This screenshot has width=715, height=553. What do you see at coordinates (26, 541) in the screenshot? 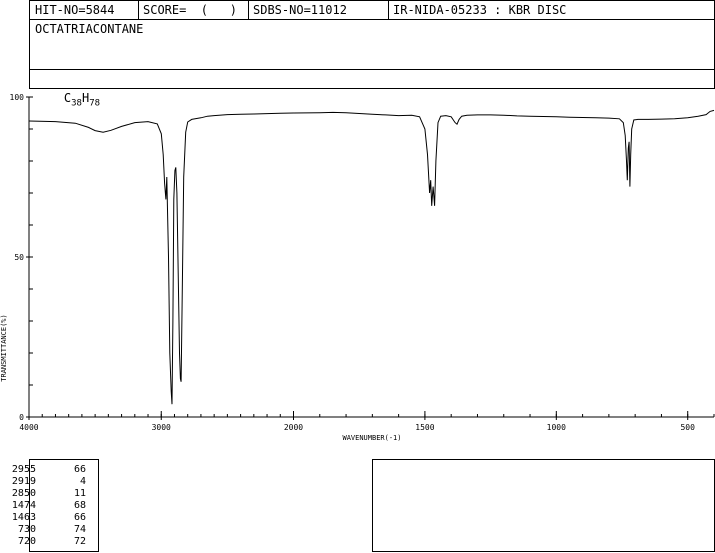
I see `peak-wavenumber: 720` at bounding box center [26, 541].